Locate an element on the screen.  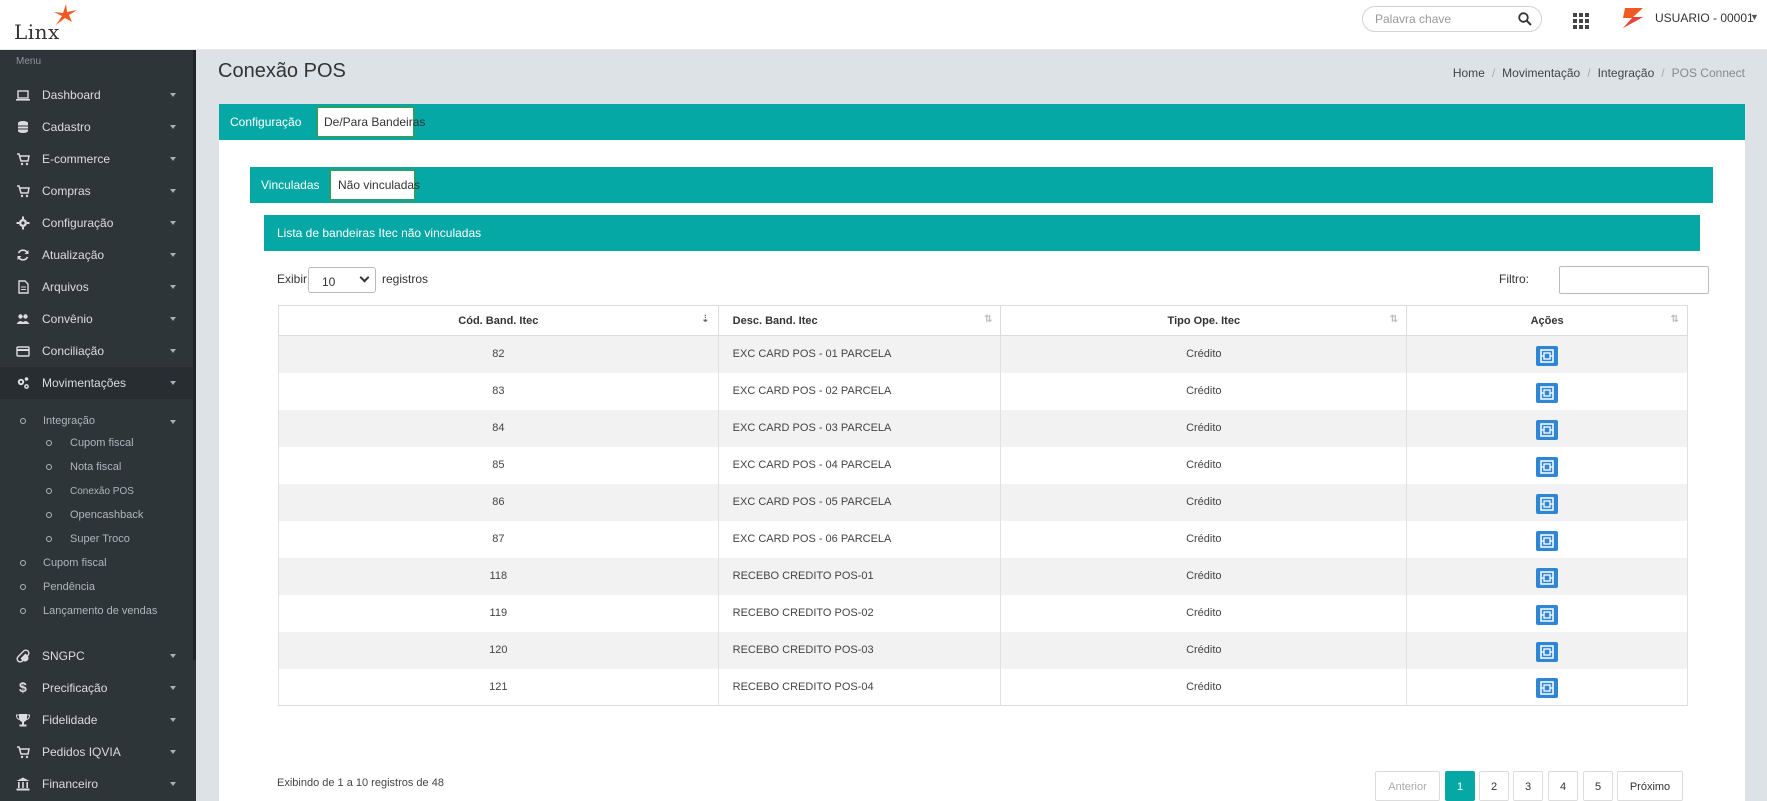
breadcrumb-current: POS Connect is located at coordinates (1708, 73).